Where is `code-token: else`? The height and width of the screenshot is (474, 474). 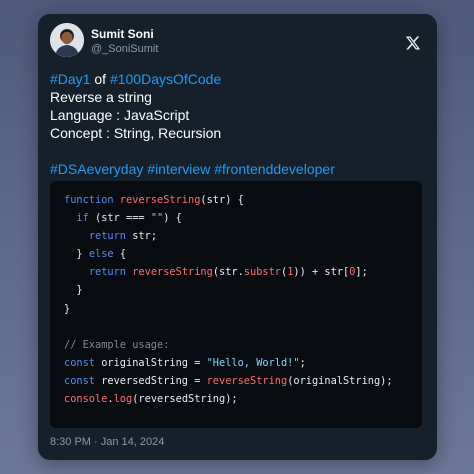 code-token: else is located at coordinates (101, 254).